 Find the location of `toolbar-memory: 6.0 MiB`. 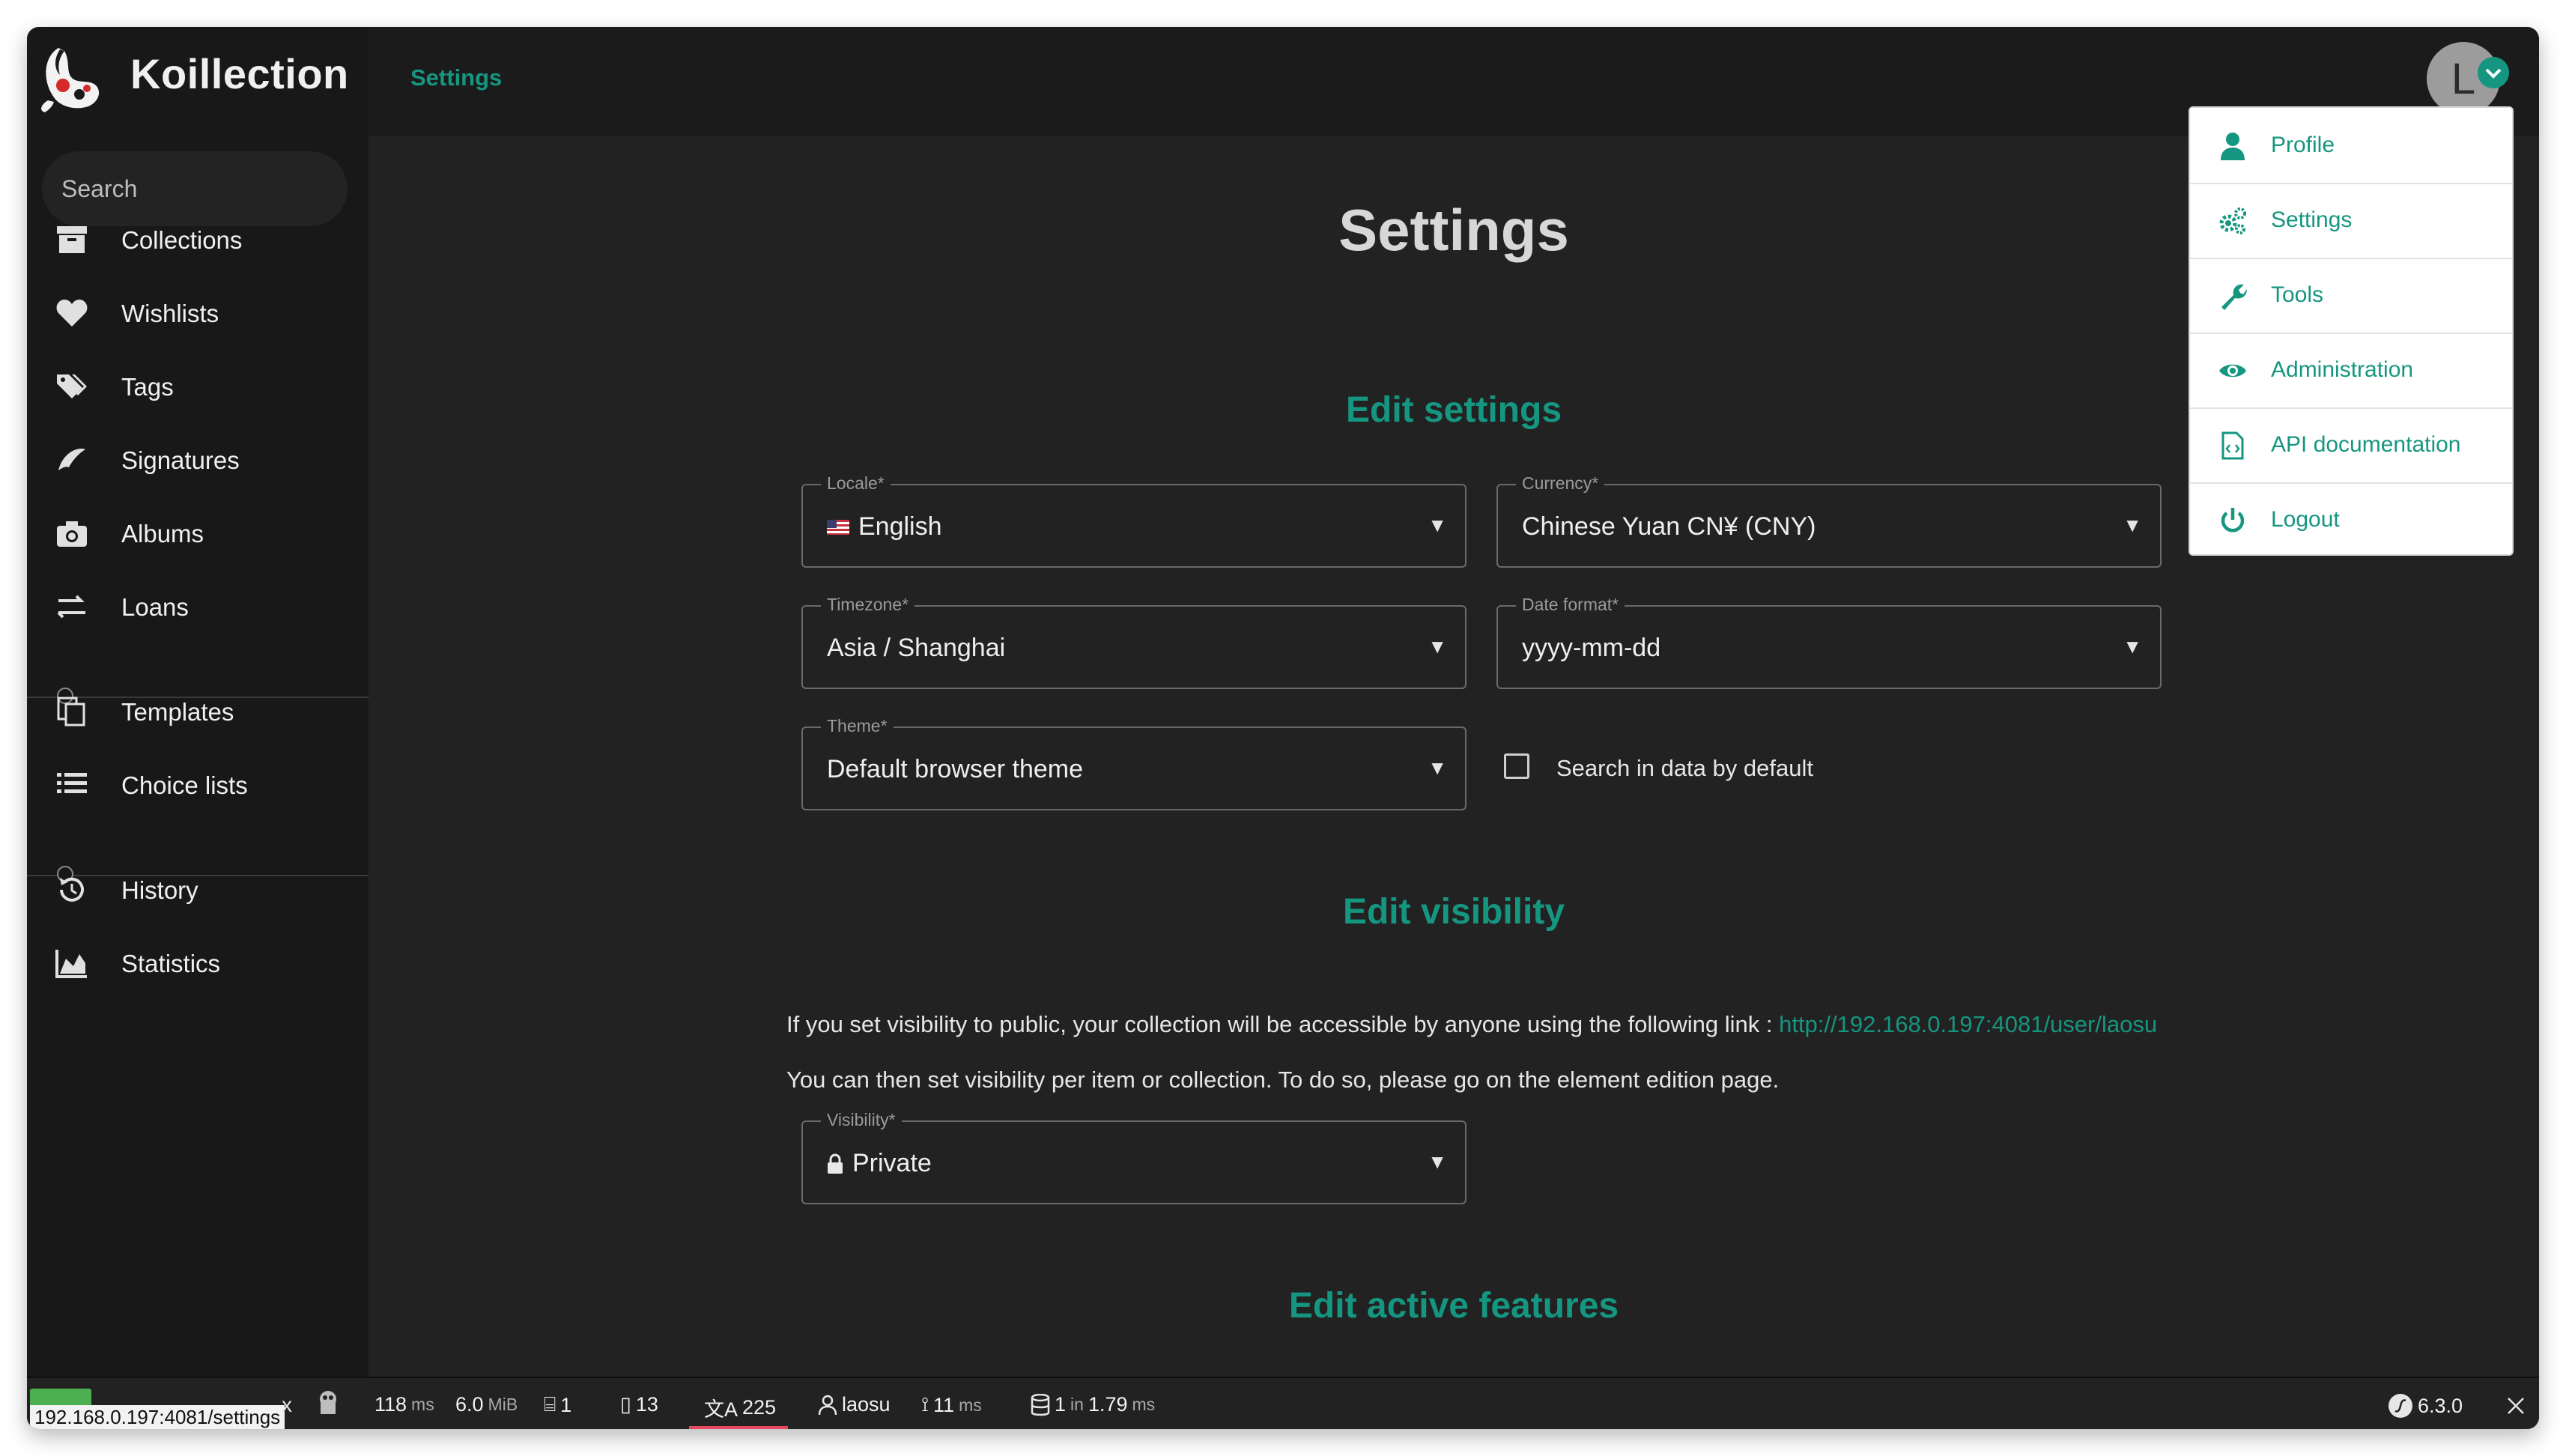

toolbar-memory: 6.0 MiB is located at coordinates (486, 1404).